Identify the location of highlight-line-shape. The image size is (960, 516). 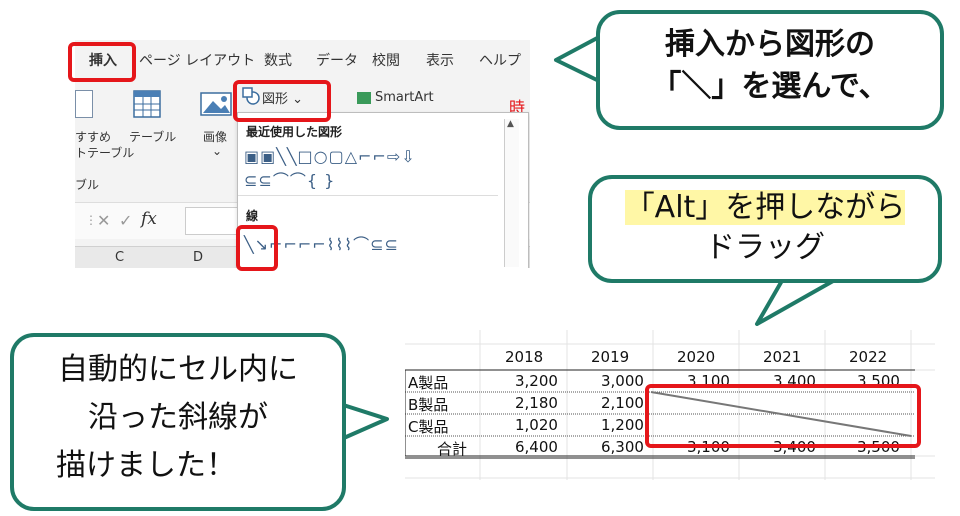
(257, 248).